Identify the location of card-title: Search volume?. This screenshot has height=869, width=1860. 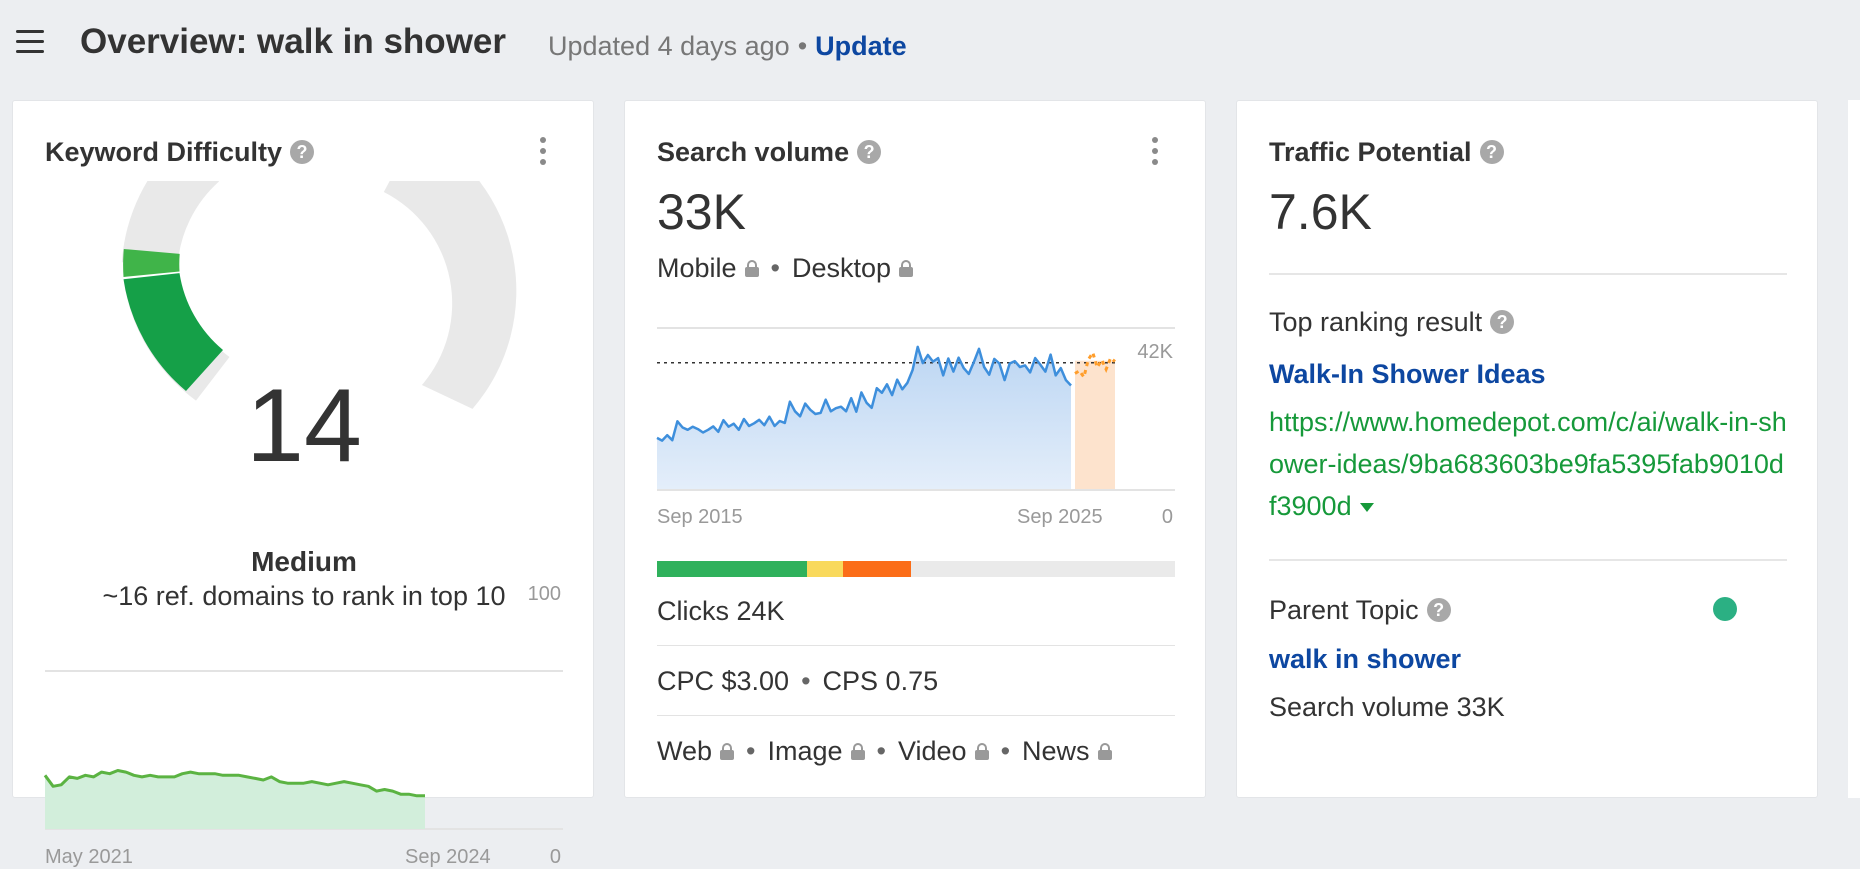
(769, 152).